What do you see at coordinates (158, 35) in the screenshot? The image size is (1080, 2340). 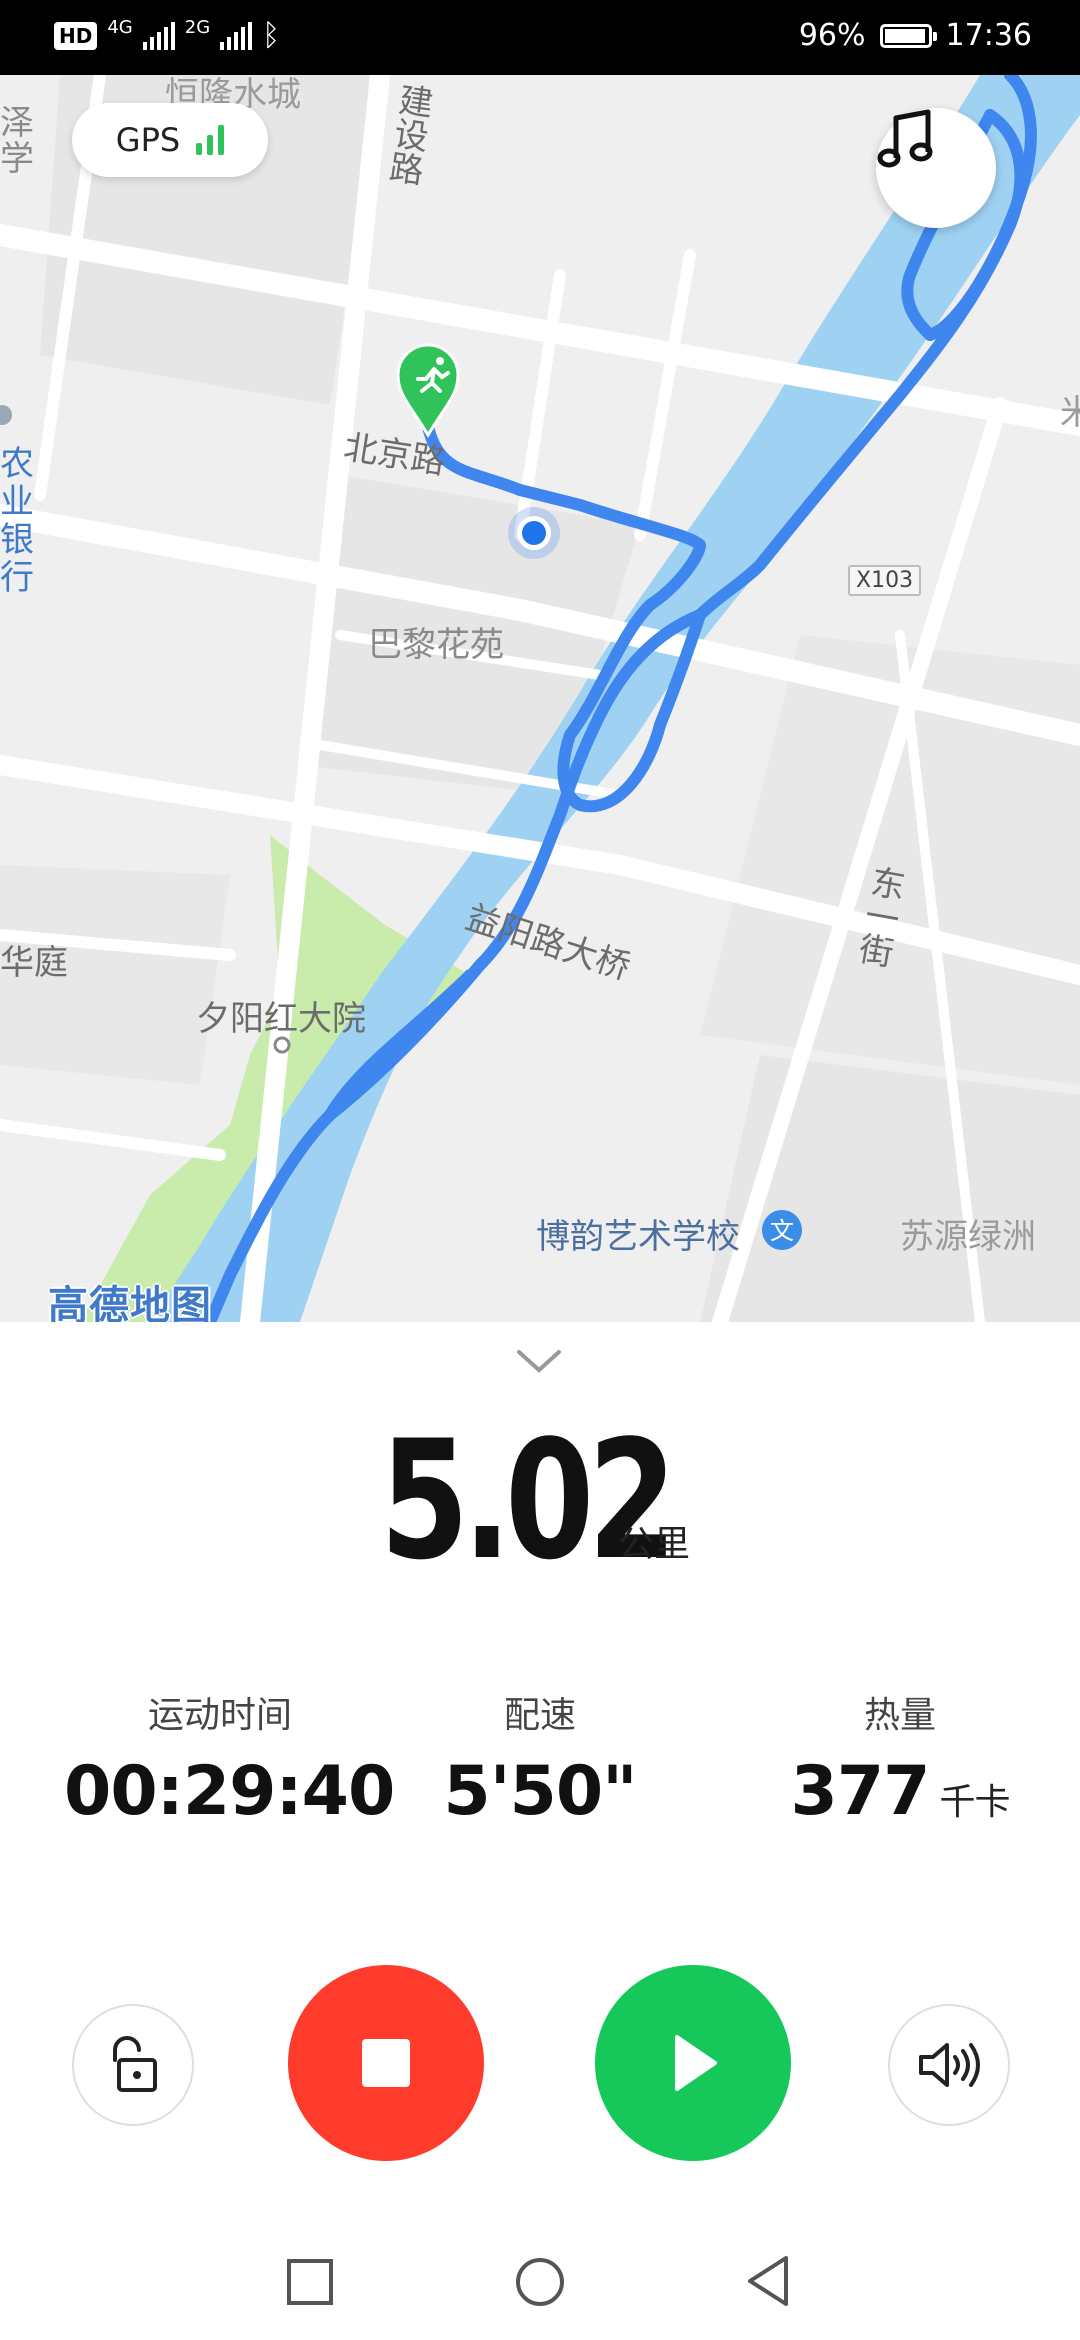 I see `sim1-signal-icon` at bounding box center [158, 35].